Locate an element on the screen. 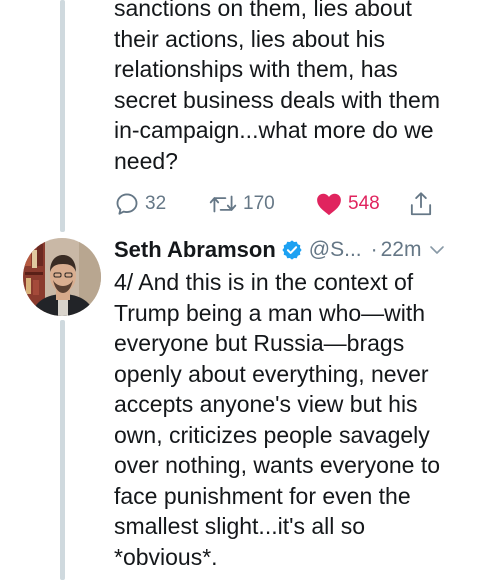 The height and width of the screenshot is (580, 500). tweet-action-bar: 32 170 548 is located at coordinates (300, 204).